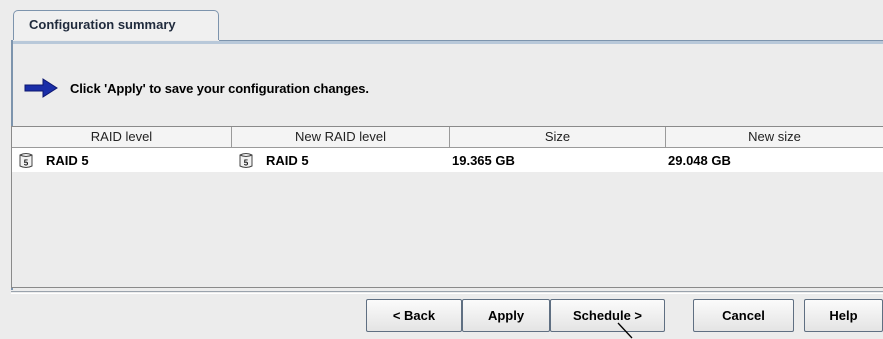 Image resolution: width=883 pixels, height=339 pixels. What do you see at coordinates (558, 160) in the screenshot?
I see `cell-size: 19.365 GB` at bounding box center [558, 160].